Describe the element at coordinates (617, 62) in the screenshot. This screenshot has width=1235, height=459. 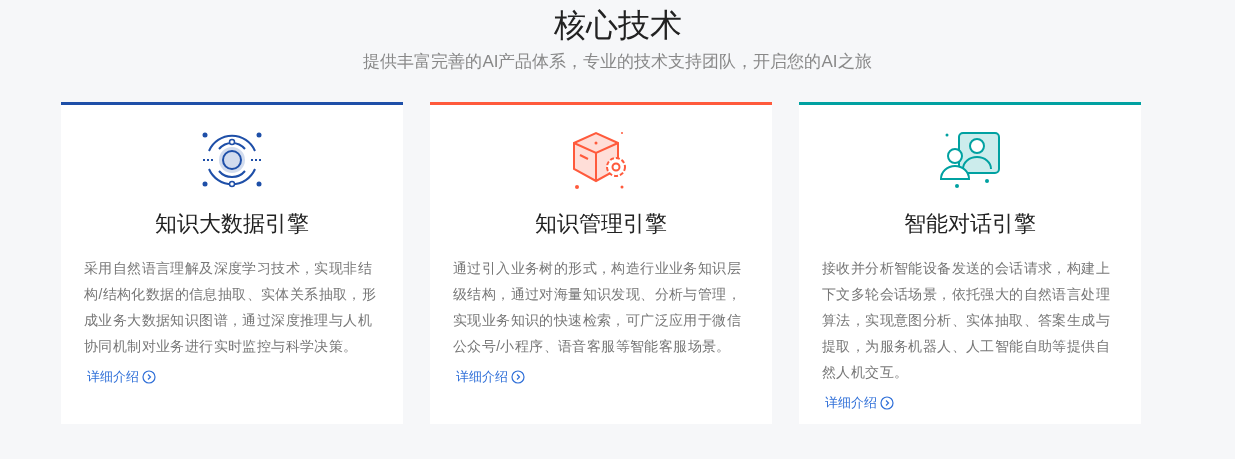
I see `section-subtitle: 提供丰富完善的AI产品体系，专业的技术支持团队，开启您的AI之旅` at that location.